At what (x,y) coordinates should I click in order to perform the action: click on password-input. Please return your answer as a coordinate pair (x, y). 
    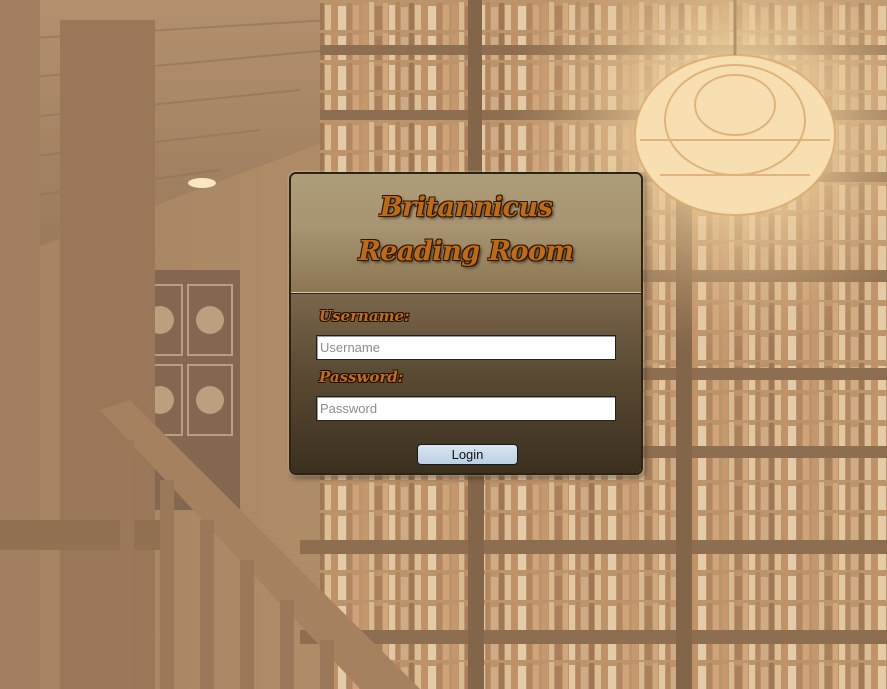
    Looking at the image, I should click on (466, 408).